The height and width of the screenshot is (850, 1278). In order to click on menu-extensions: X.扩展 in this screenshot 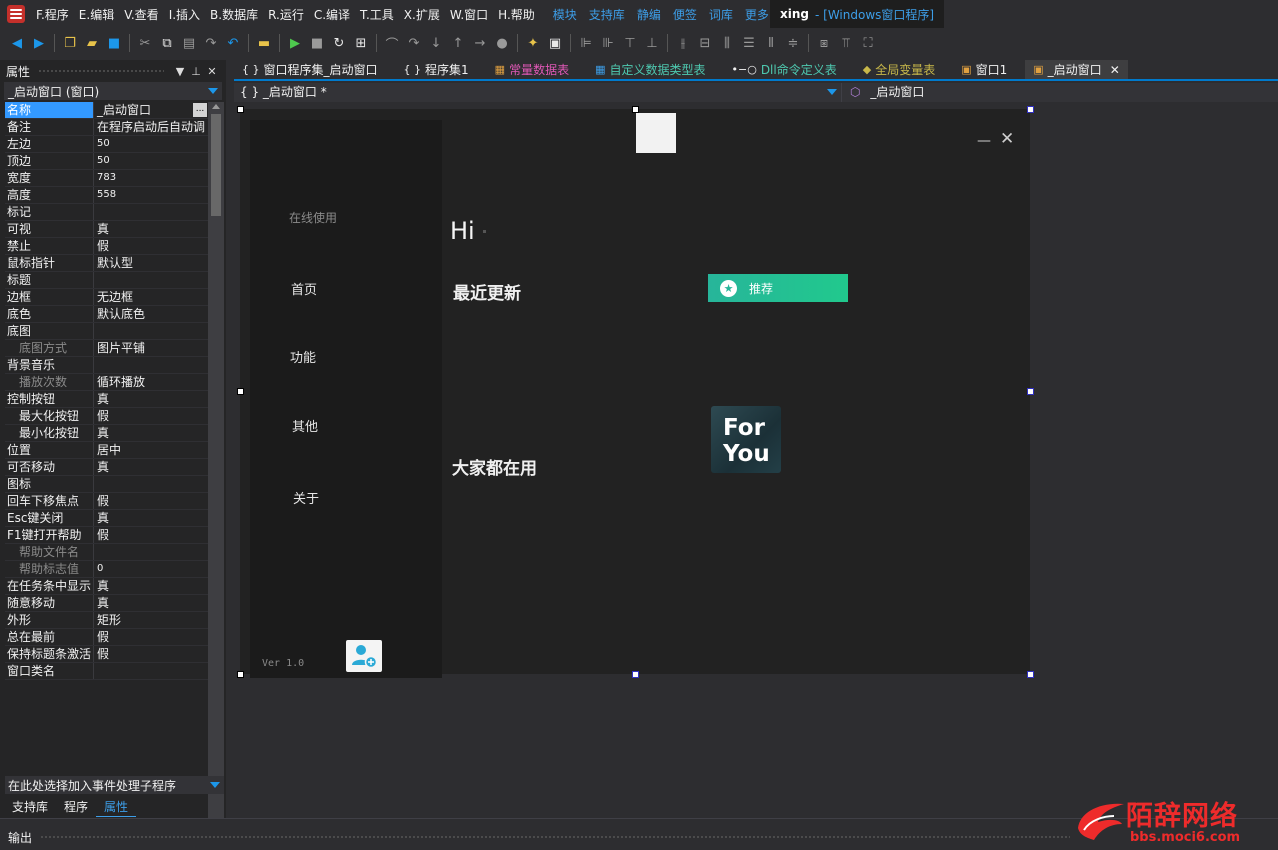, I will do `click(422, 14)`.